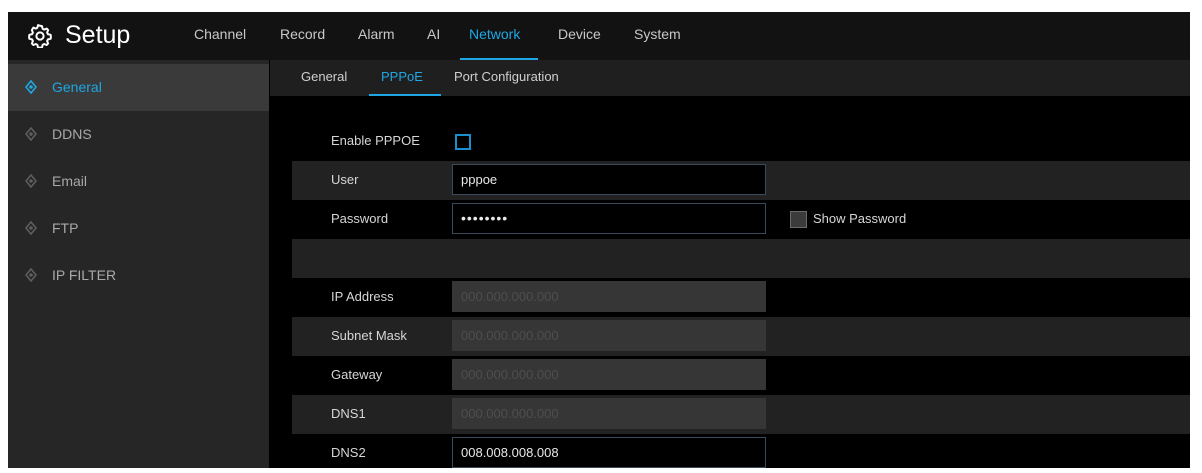 This screenshot has height=473, width=1202. What do you see at coordinates (362, 296) in the screenshot?
I see `ip-address-label: IP Address` at bounding box center [362, 296].